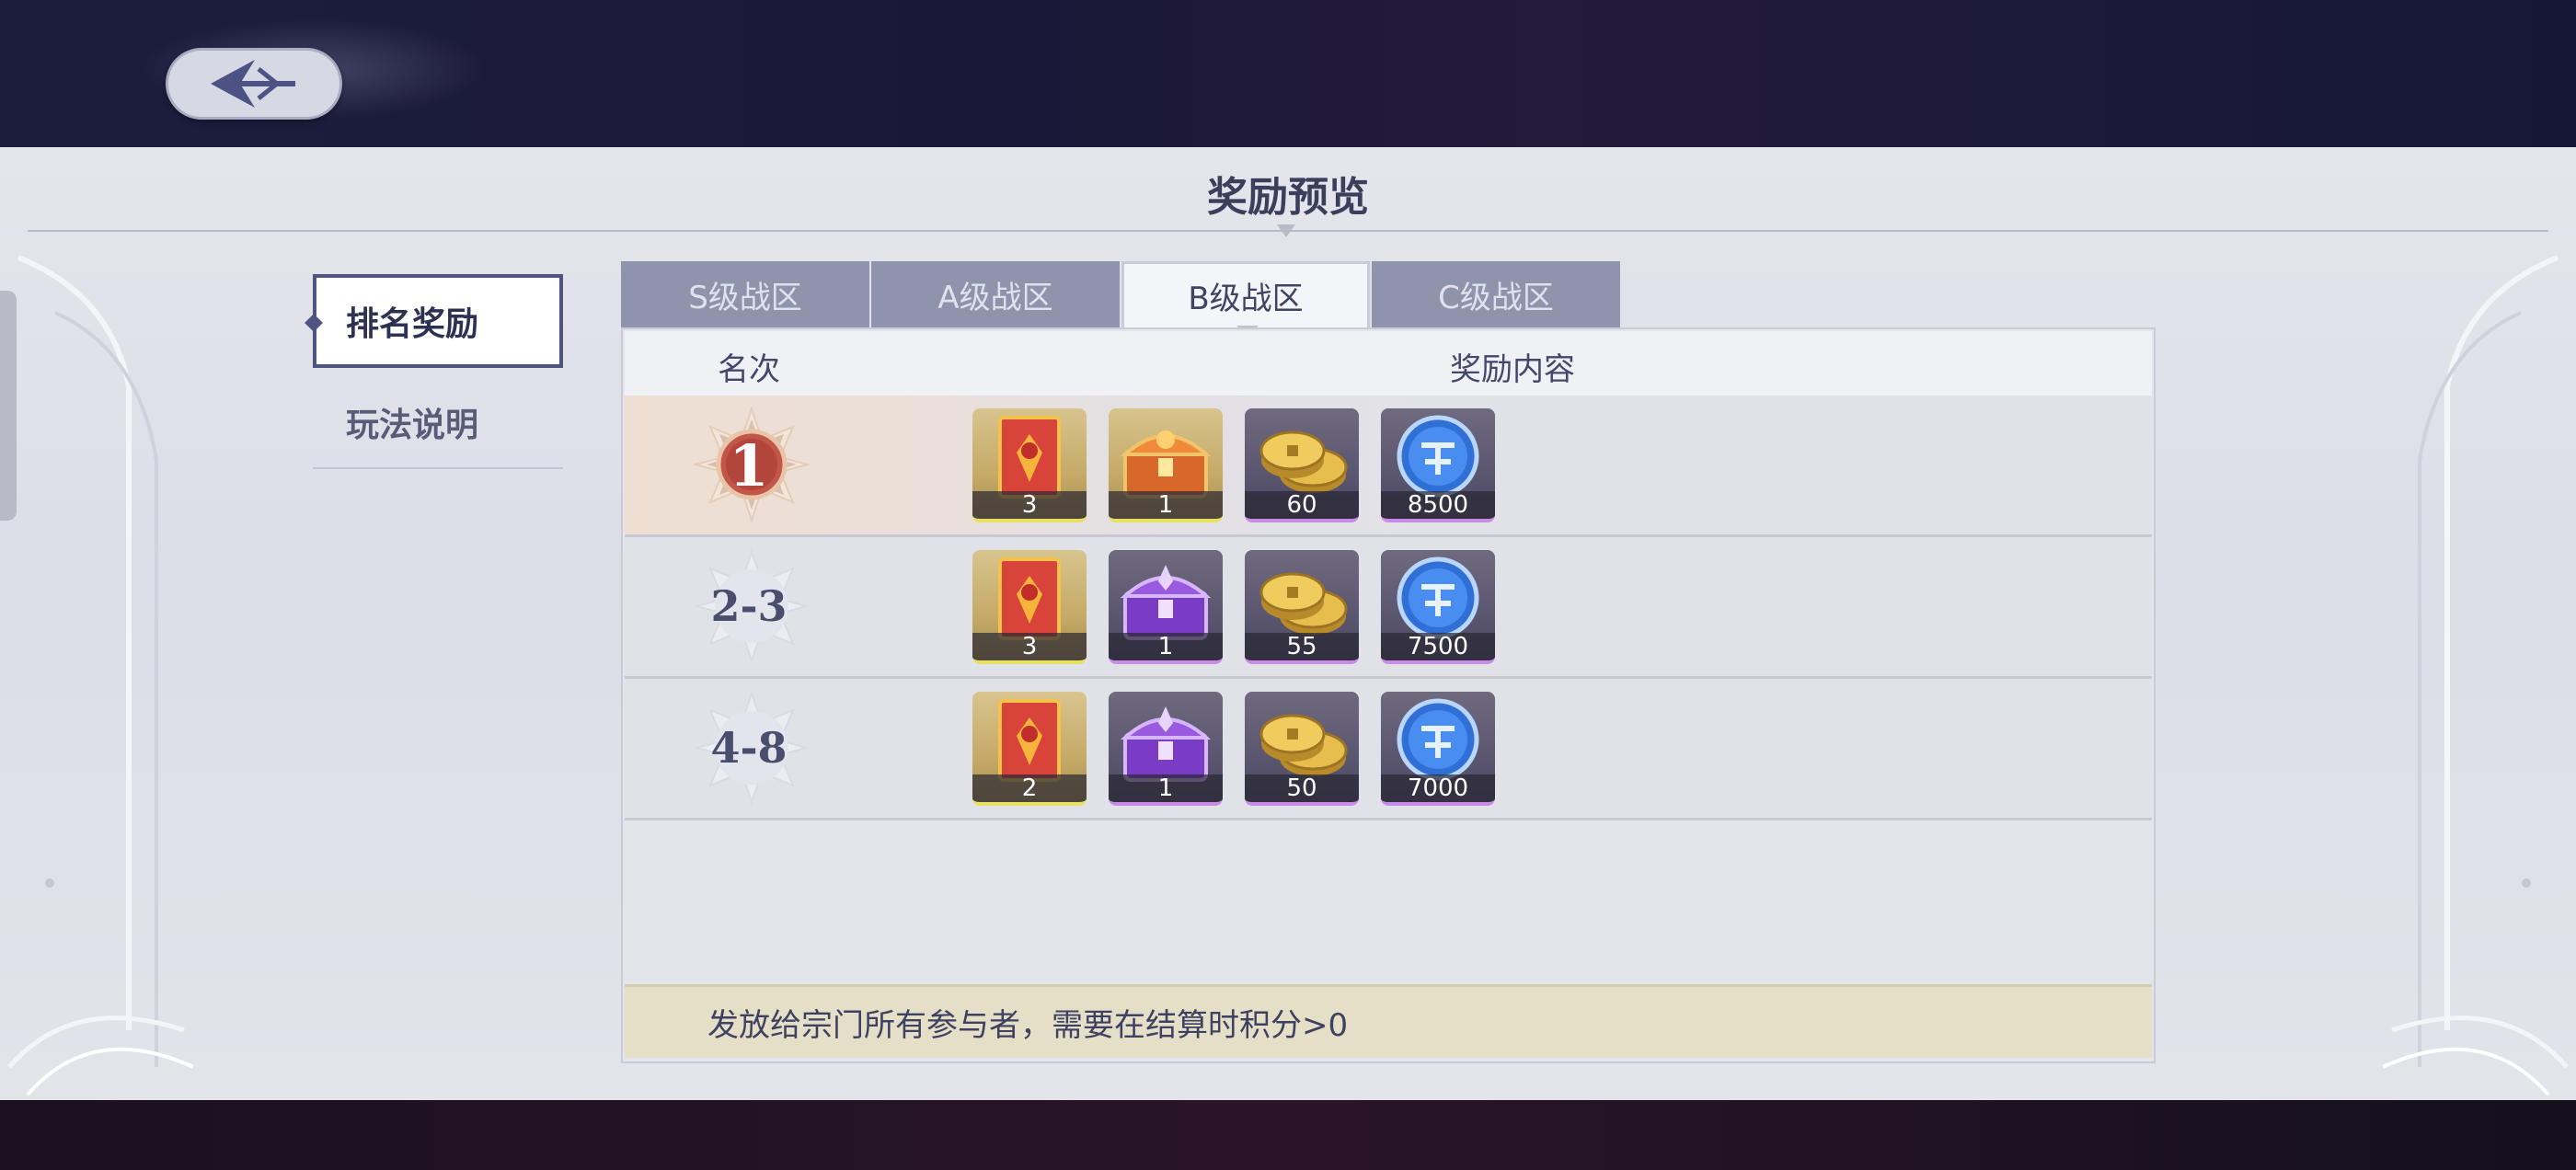  I want to click on sidebar-item-gameplay-guide: 玩法说明, so click(438, 423).